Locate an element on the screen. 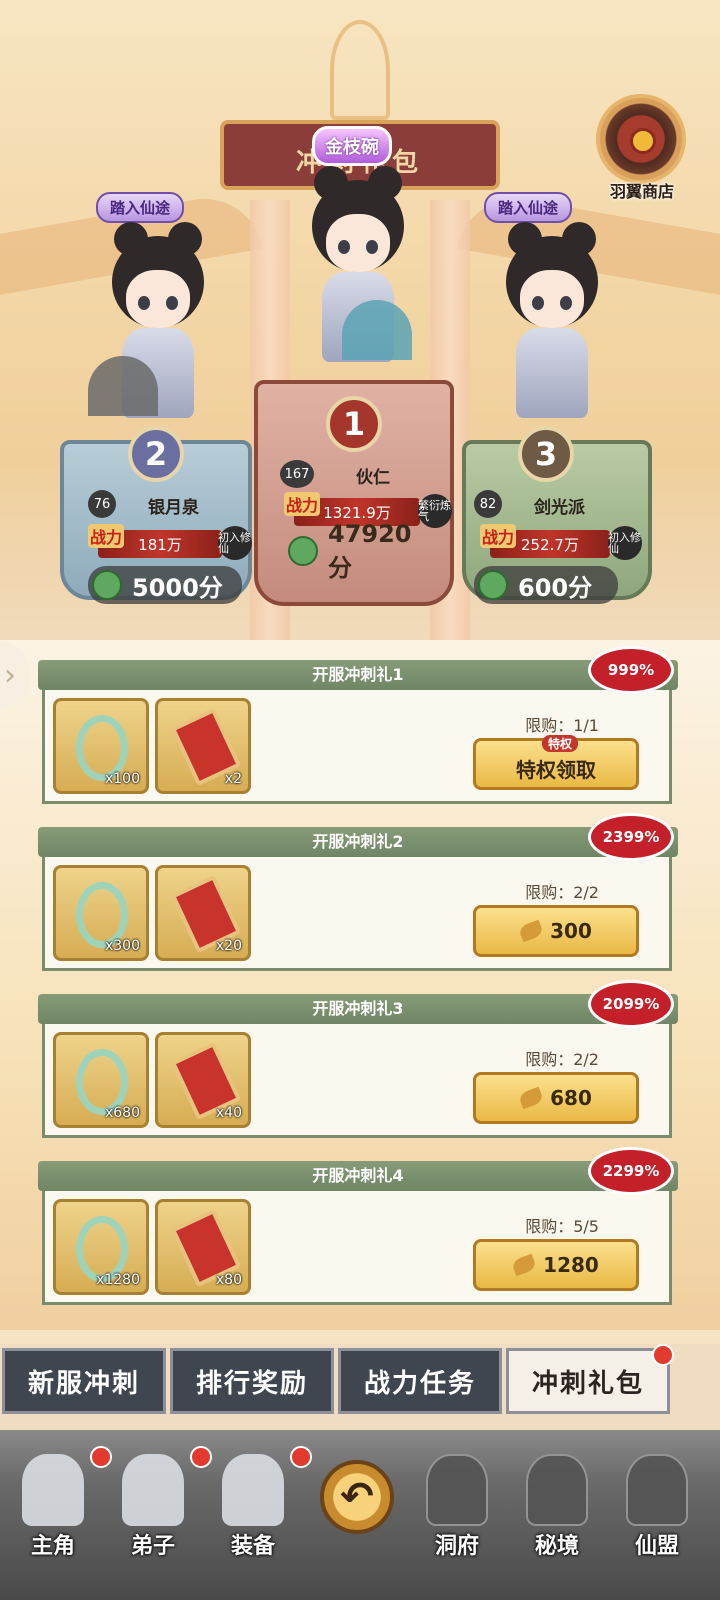 The height and width of the screenshot is (1600, 720). item-qty: x80 is located at coordinates (228, 1280).